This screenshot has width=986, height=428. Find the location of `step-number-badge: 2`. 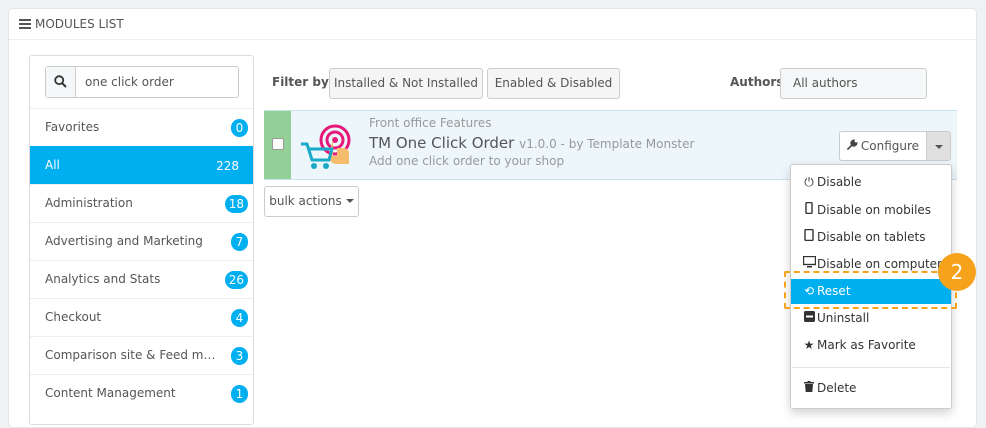

step-number-badge: 2 is located at coordinates (957, 272).